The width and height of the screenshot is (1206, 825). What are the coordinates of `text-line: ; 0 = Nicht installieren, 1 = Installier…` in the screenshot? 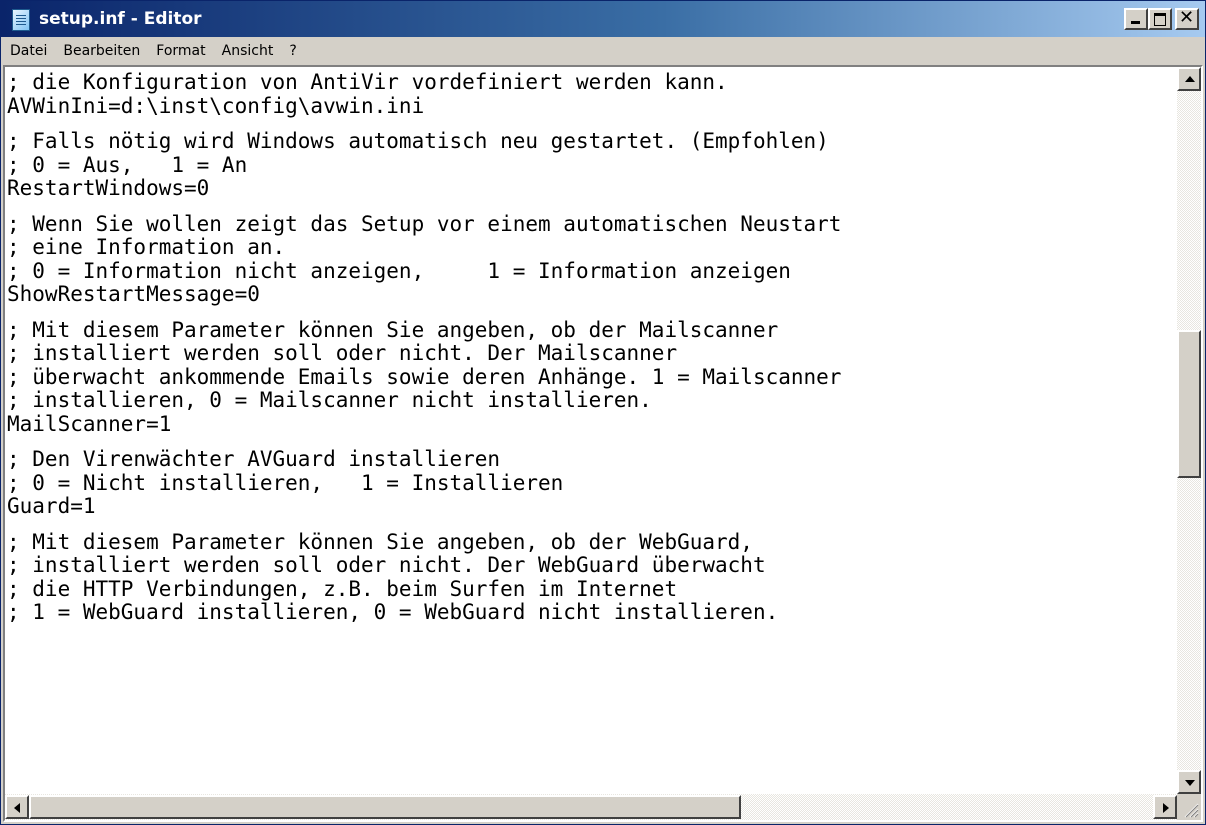 It's located at (285, 482).